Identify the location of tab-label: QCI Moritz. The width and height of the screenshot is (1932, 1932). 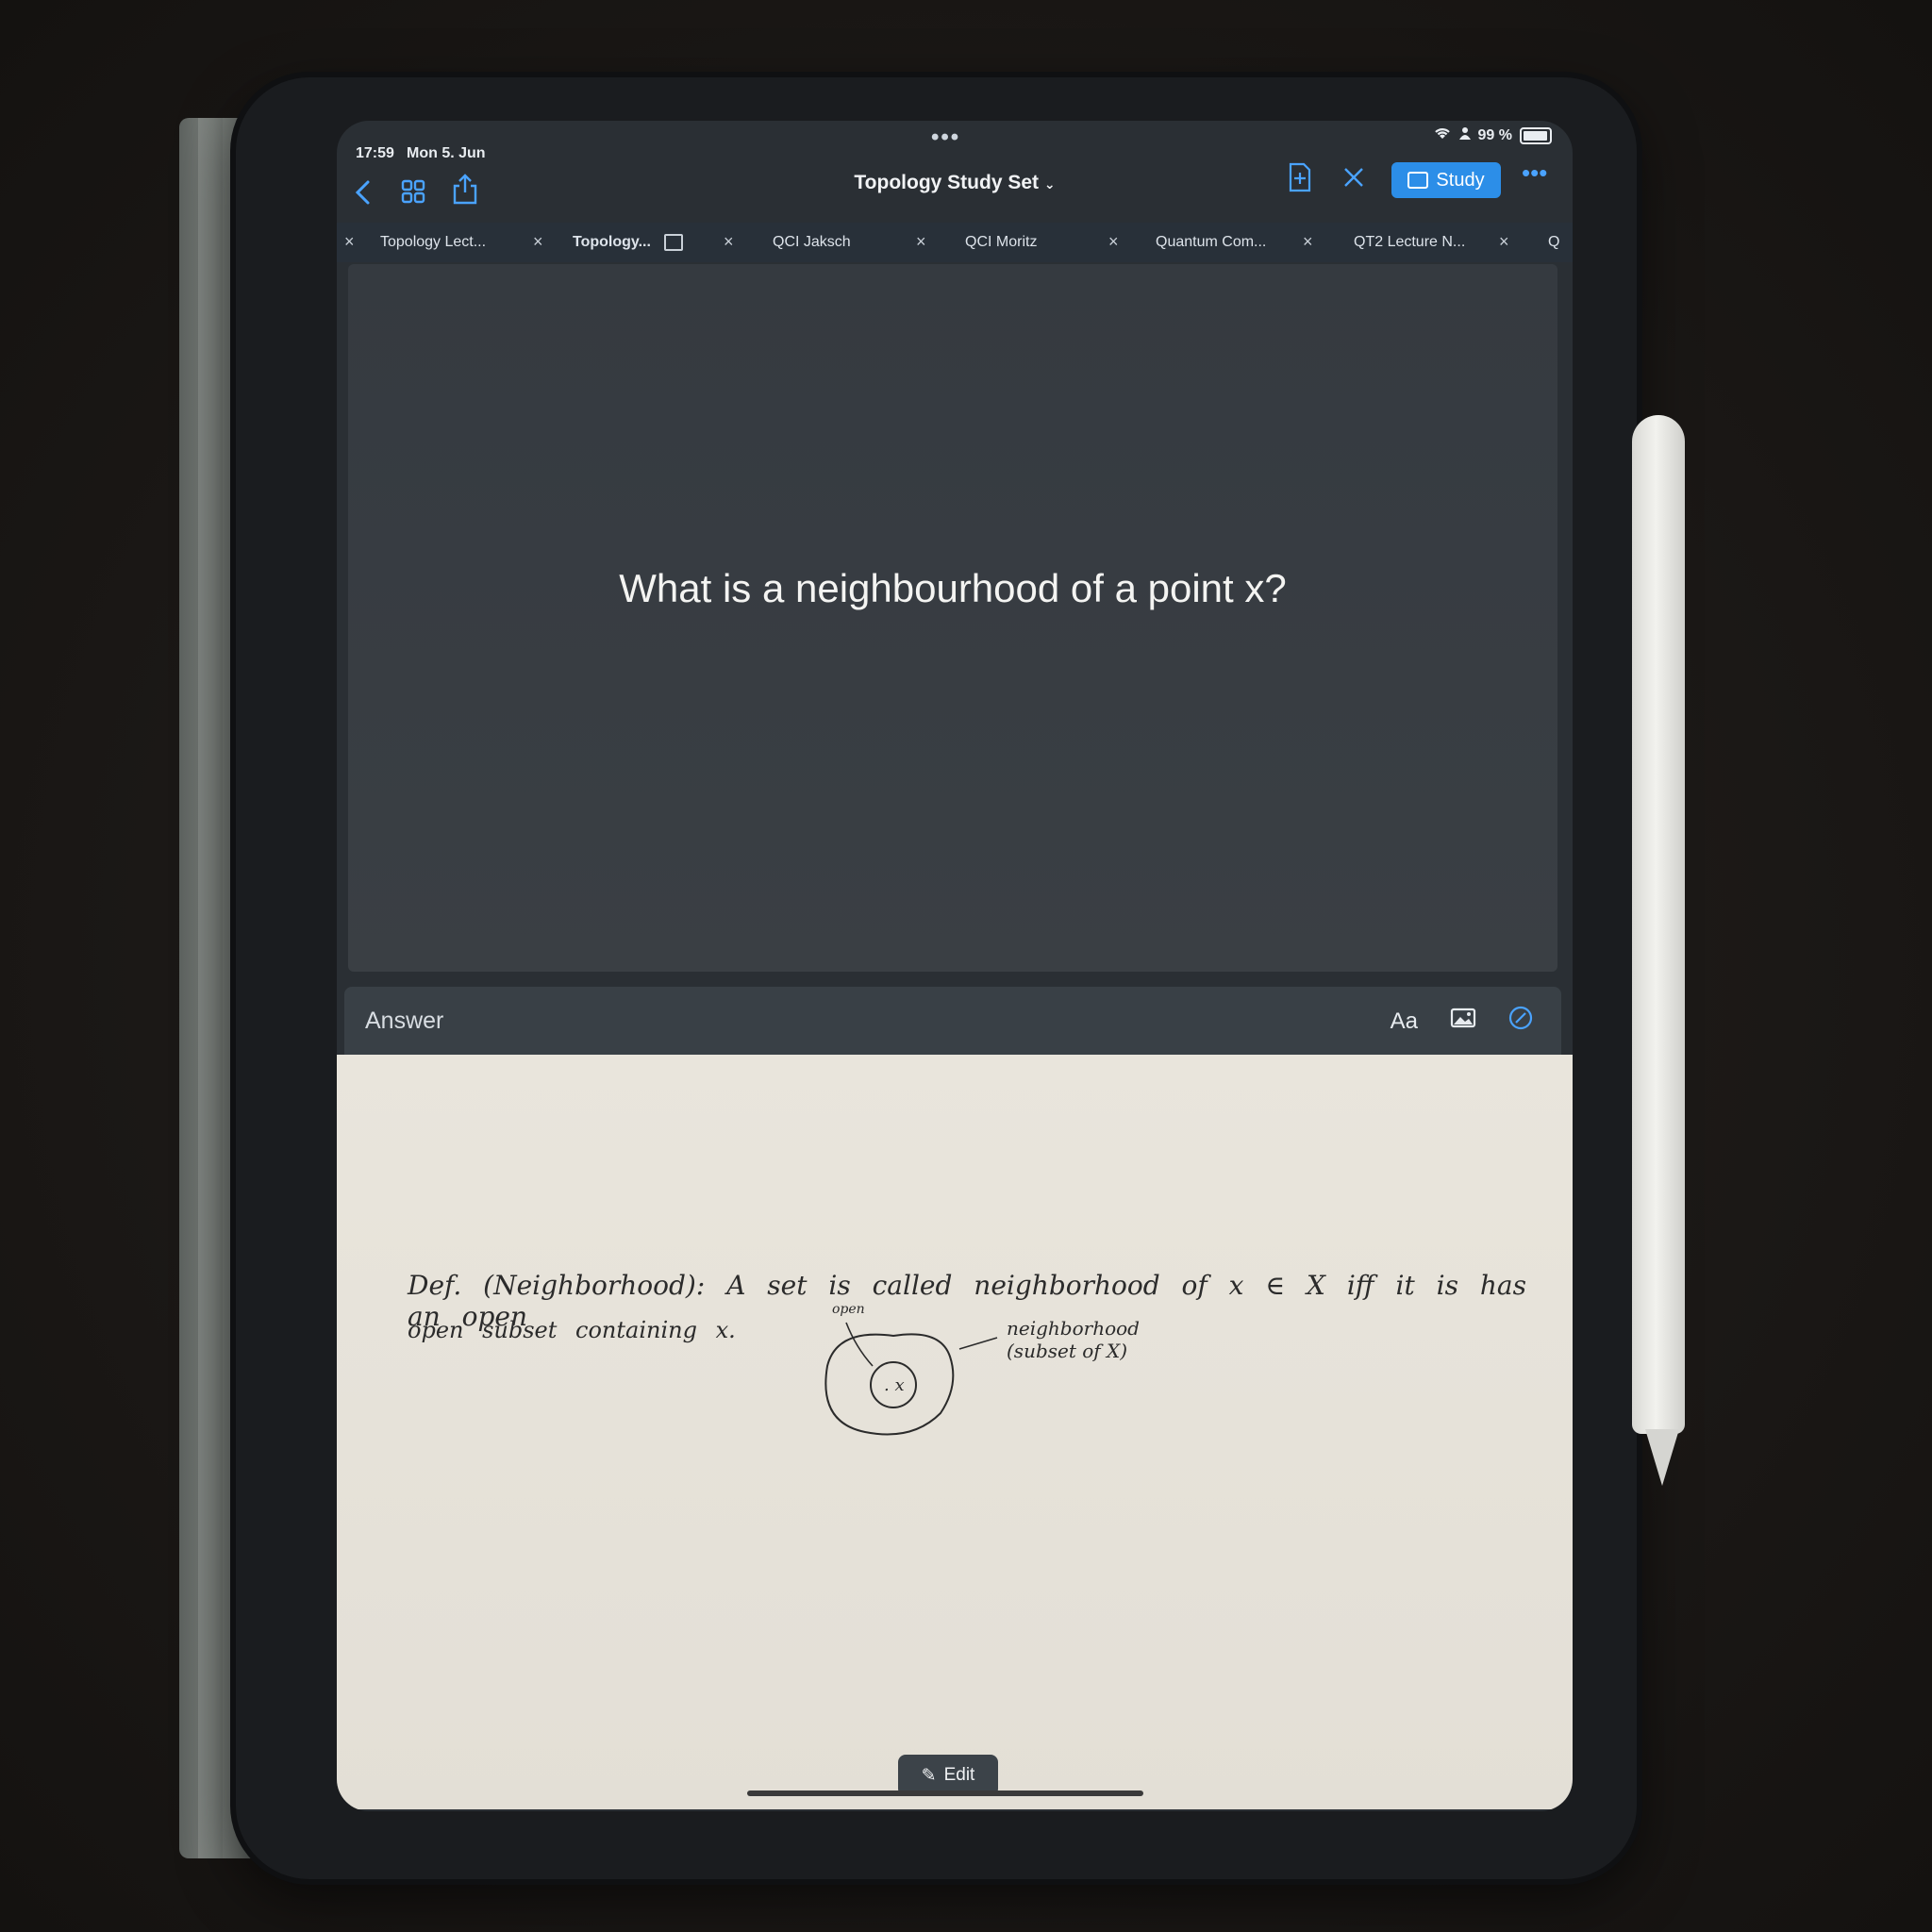
(1001, 242).